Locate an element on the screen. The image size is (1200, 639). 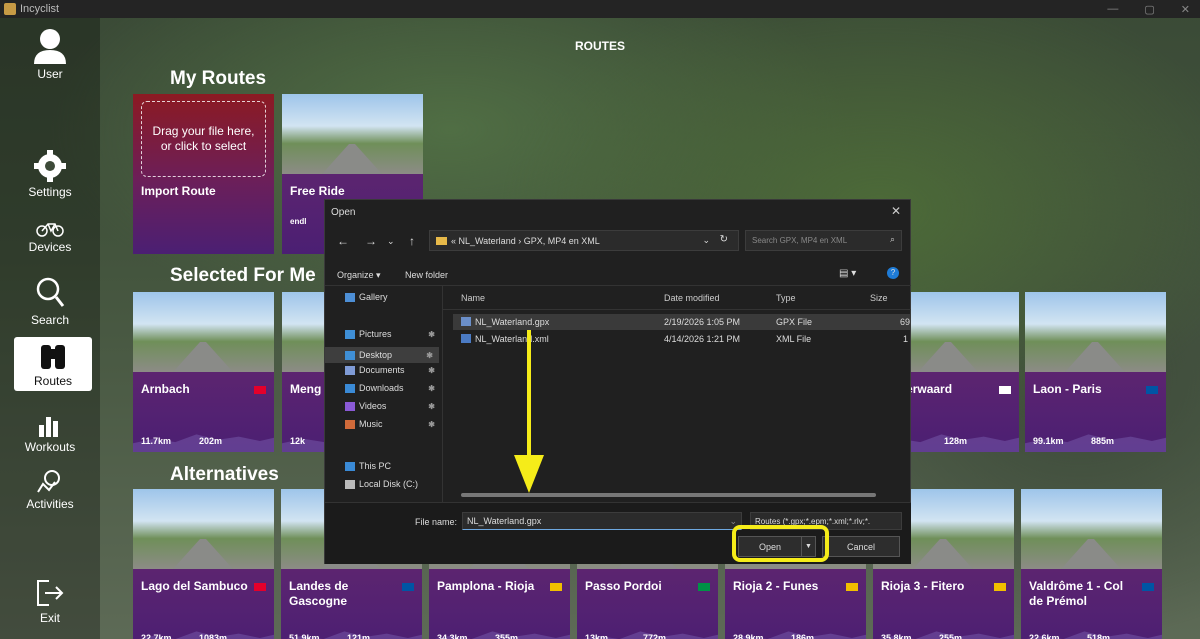
route-distance: 13km is located at coordinates (597, 636).